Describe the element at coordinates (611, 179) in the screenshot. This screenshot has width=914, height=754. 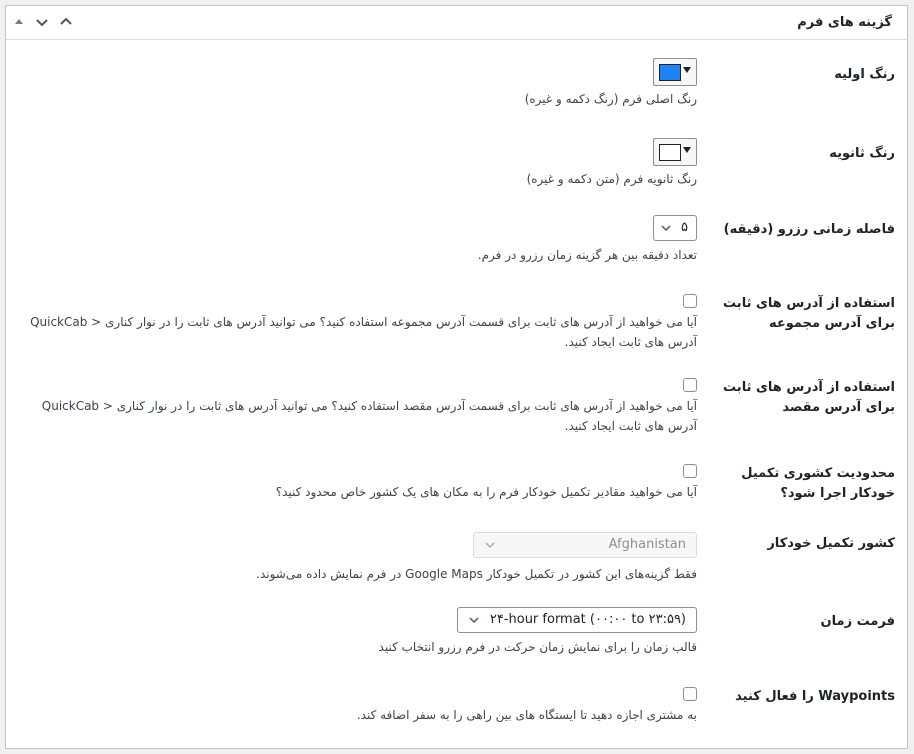
I see `secondary-color-description: رنگ ثانویه فرم (متن دکمه و غیره)` at that location.